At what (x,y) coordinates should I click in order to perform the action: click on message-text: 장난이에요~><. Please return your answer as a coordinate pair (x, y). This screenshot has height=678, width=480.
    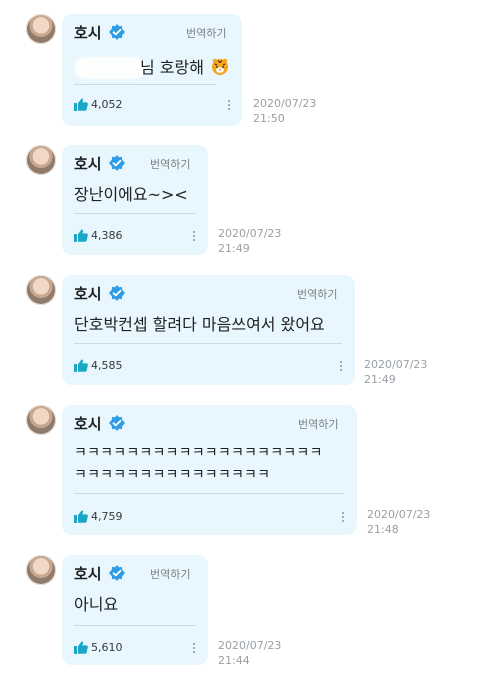
    Looking at the image, I should click on (131, 194).